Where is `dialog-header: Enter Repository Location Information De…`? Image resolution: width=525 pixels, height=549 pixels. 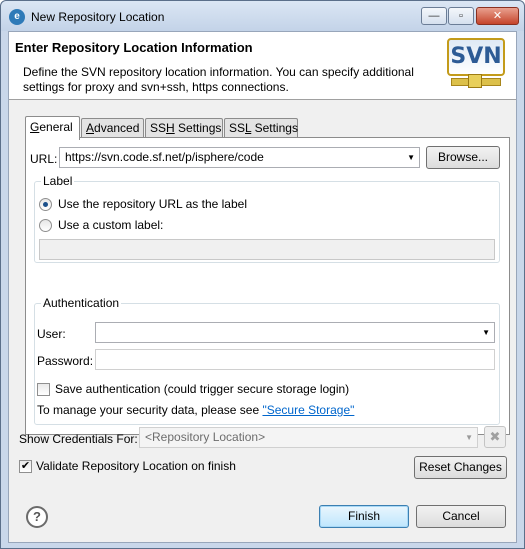 dialog-header: Enter Repository Location Information De… is located at coordinates (262, 66).